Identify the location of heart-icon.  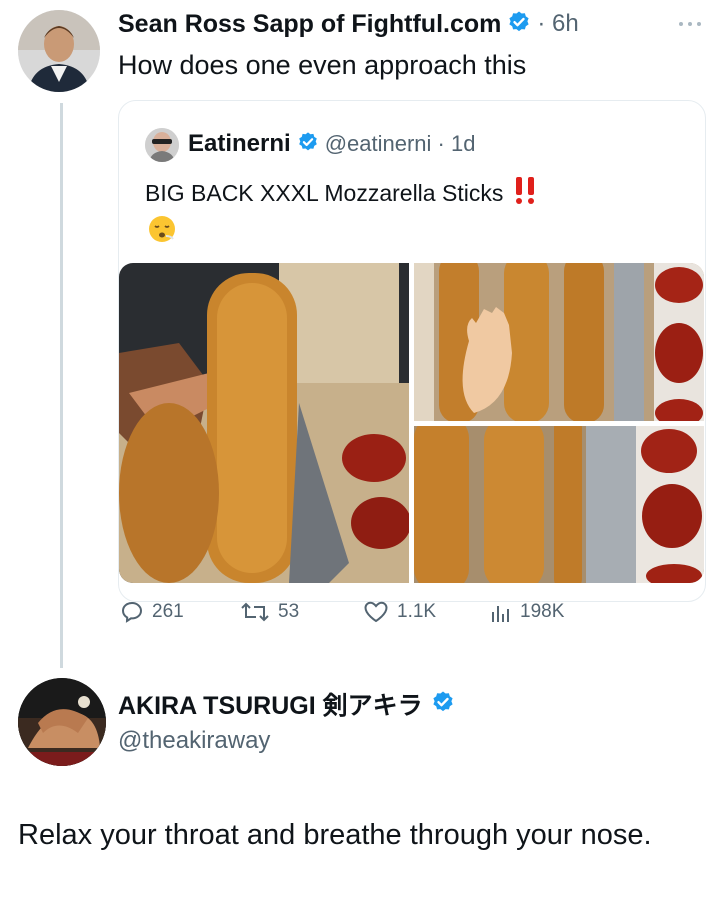
(376, 612).